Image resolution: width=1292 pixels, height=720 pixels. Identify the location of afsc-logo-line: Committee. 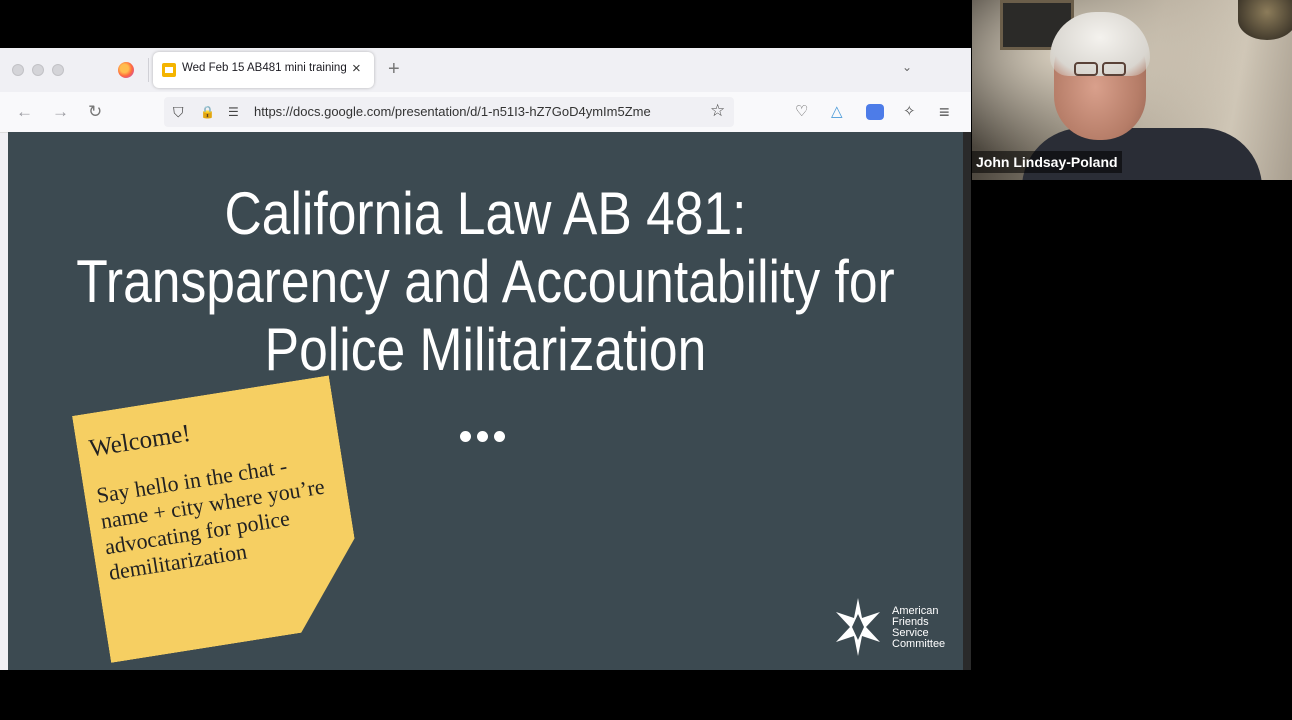
(919, 644).